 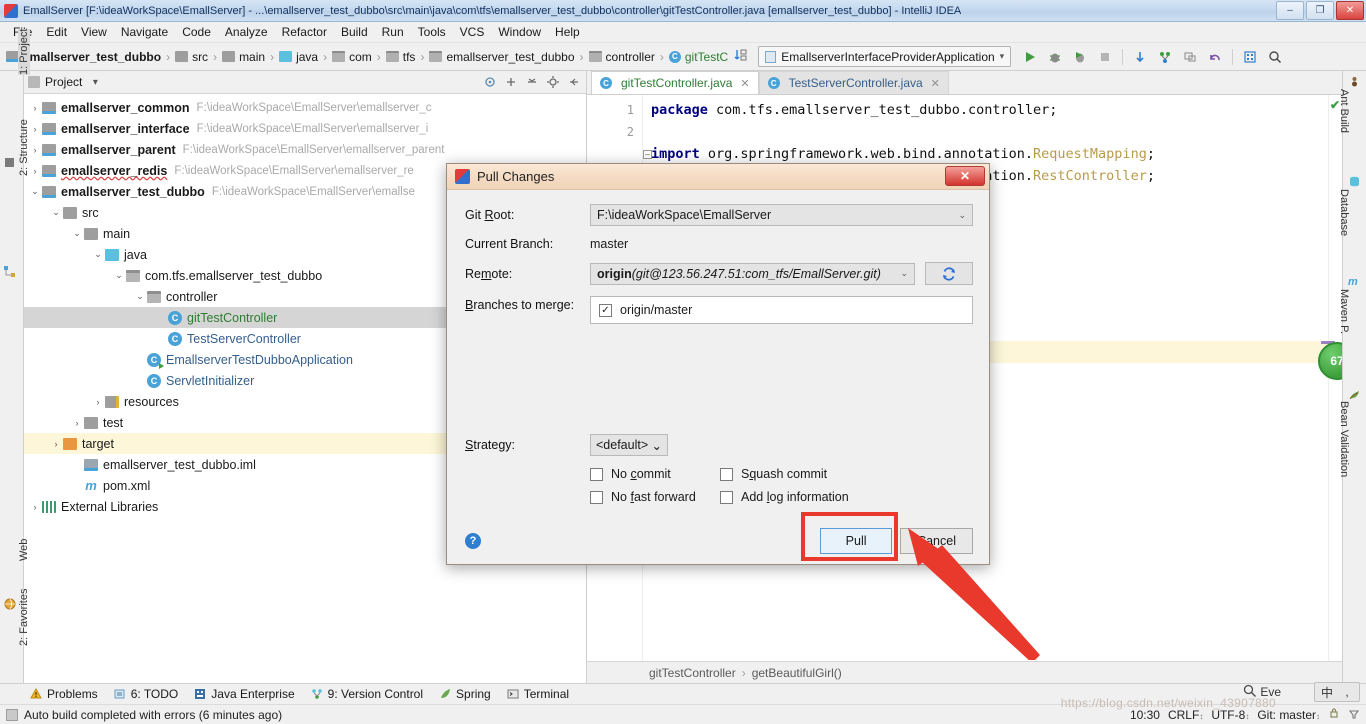 I want to click on breadcrumb-package: emallserver_test_dubbo ›, so click(x=508, y=57).